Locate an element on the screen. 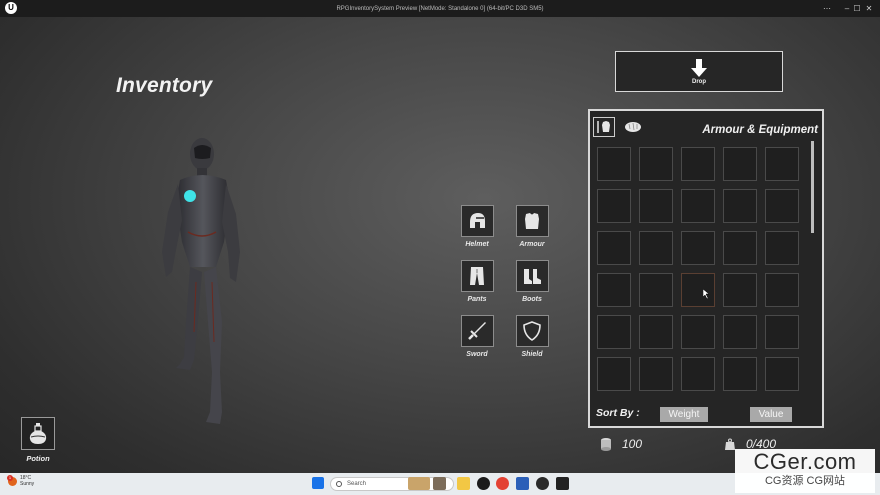  unreal-engine-icon is located at coordinates (483, 483).